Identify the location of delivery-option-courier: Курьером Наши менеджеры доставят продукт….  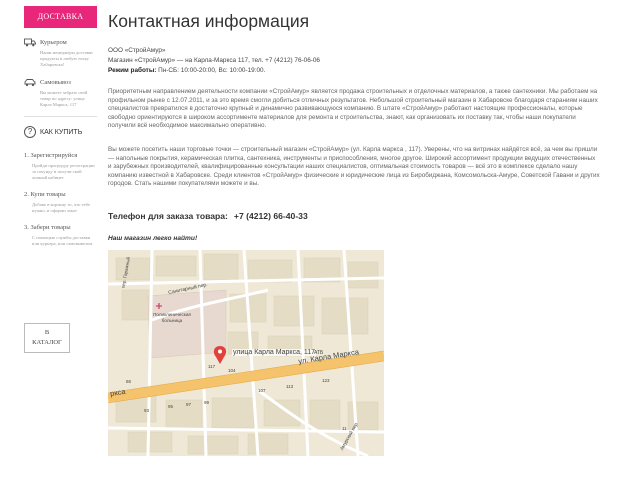
(60, 53).